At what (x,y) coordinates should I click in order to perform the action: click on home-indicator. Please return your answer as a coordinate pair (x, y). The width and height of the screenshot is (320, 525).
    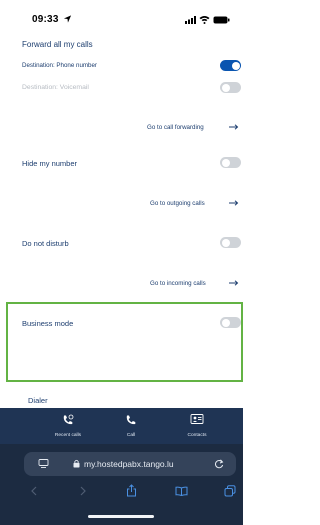
    Looking at the image, I should click on (121, 516).